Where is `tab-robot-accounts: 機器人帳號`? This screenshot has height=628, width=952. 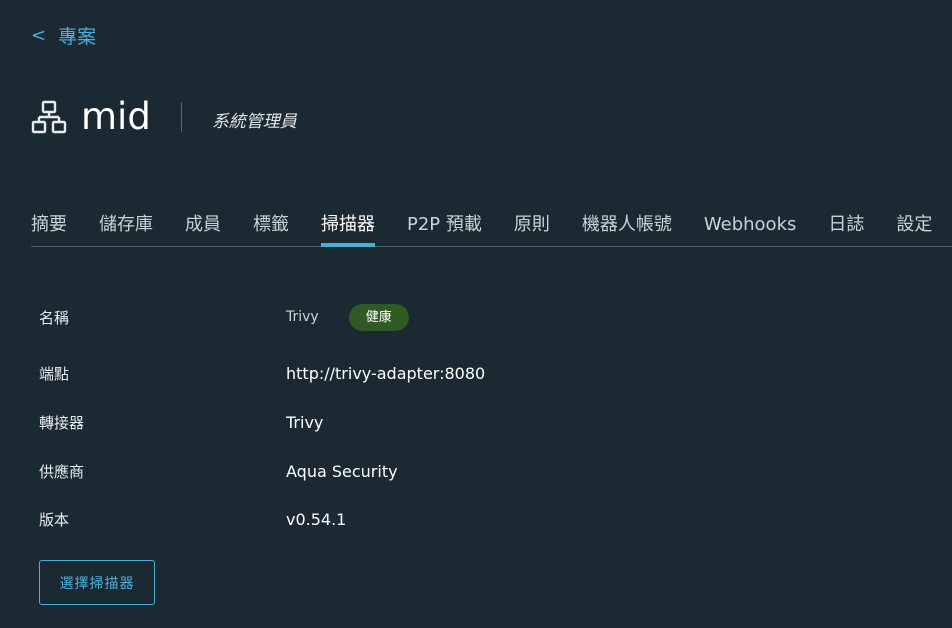 tab-robot-accounts: 機器人帳號 is located at coordinates (627, 225).